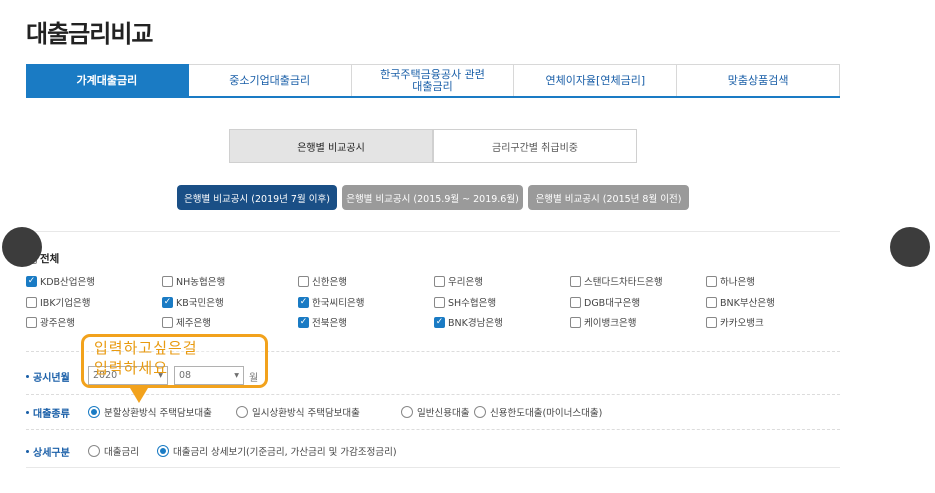 The height and width of the screenshot is (493, 935). What do you see at coordinates (121, 452) in the screenshot?
I see `radio-label: 대출금리` at bounding box center [121, 452].